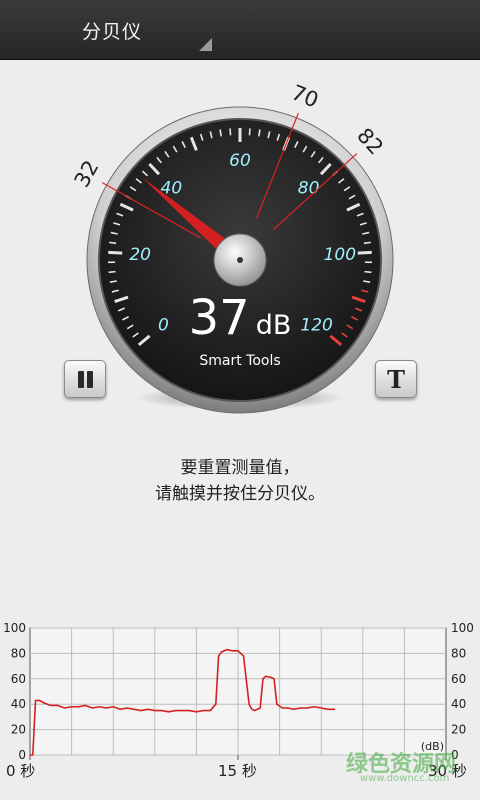 The width and height of the screenshot is (480, 800). What do you see at coordinates (240, 468) in the screenshot?
I see `instructions-line-1: 要重置测量值，` at bounding box center [240, 468].